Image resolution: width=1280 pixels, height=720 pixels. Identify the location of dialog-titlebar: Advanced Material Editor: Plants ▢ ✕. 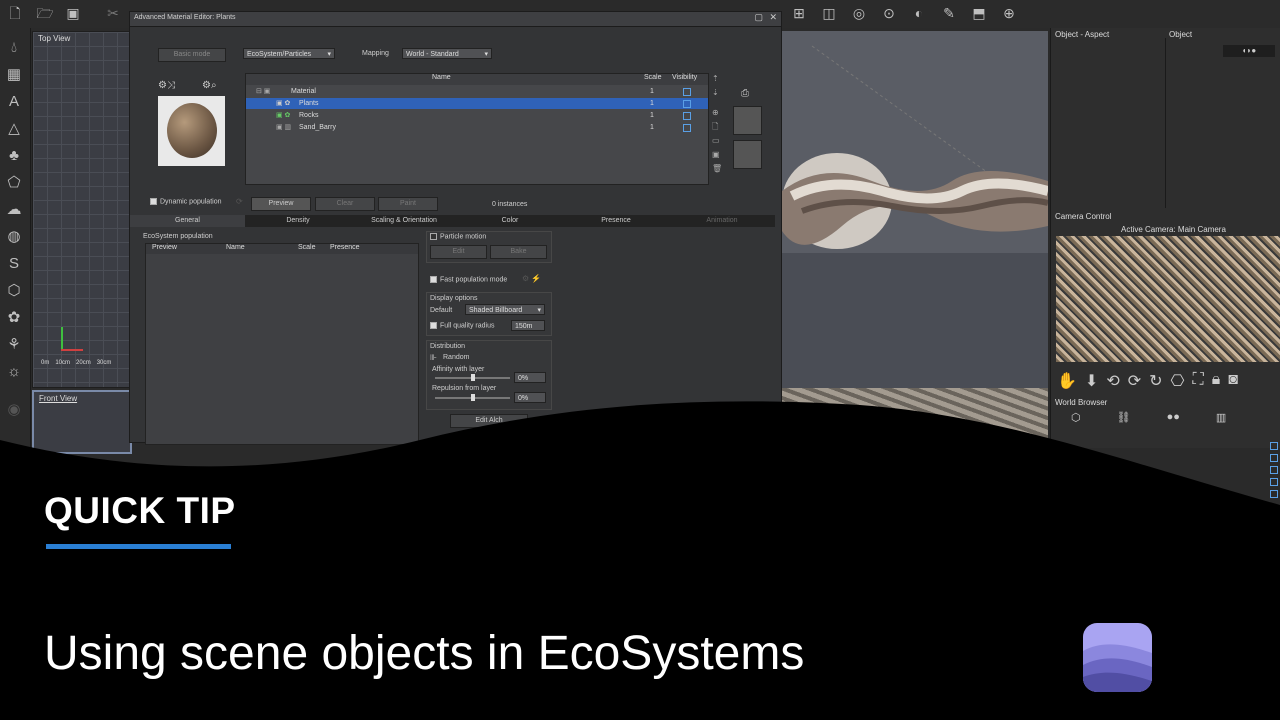
(455, 19).